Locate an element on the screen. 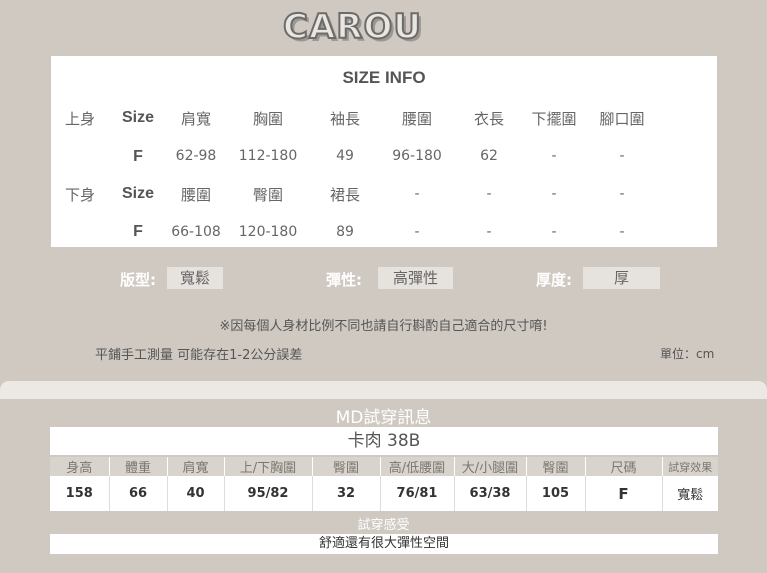  fit-value: 寬鬆 is located at coordinates (195, 278).